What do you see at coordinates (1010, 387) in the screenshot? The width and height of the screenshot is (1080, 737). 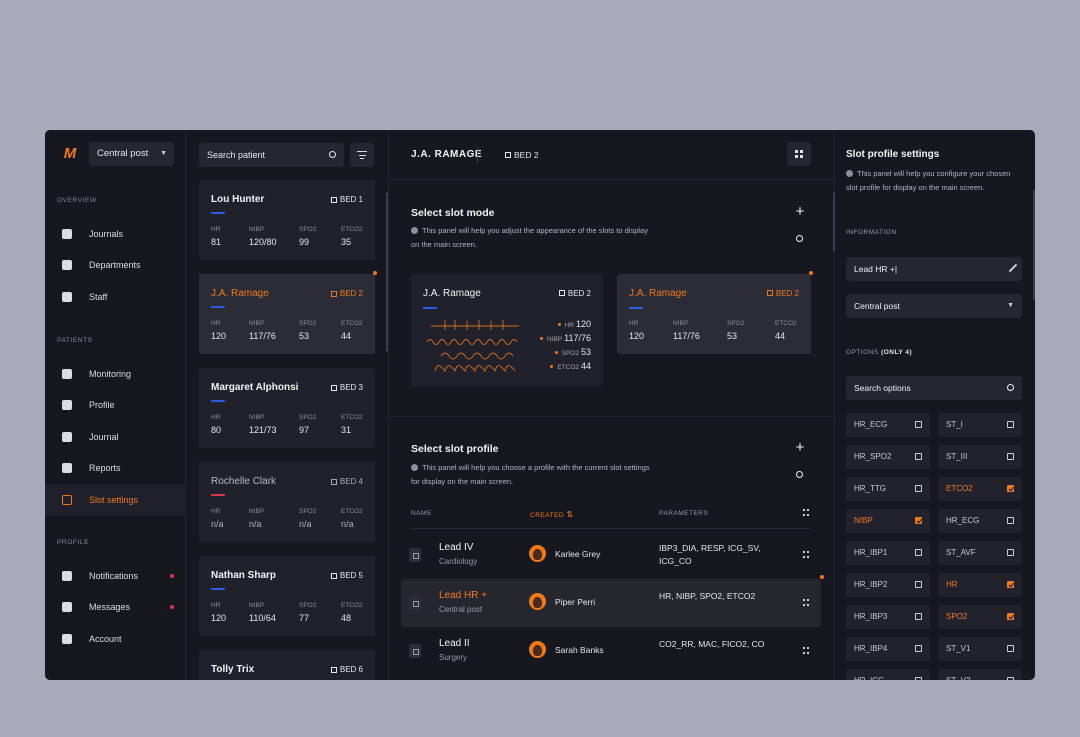 I see `search-icon` at bounding box center [1010, 387].